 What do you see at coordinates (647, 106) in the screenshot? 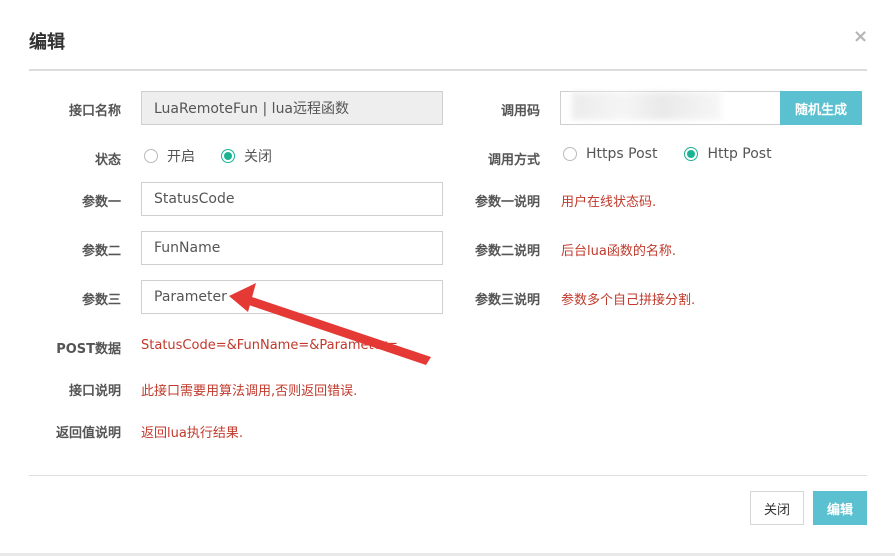
I see `redacted-code` at bounding box center [647, 106].